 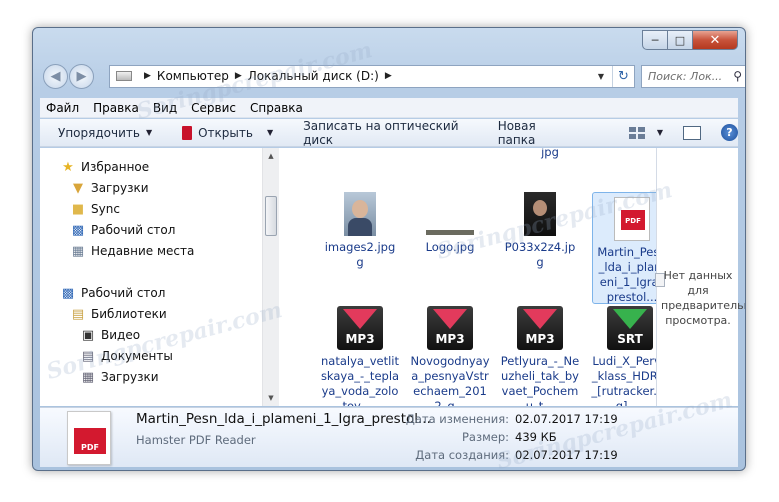 What do you see at coordinates (119, 377) in the screenshot?
I see `nav-downloads-library: ▦ Загрузки` at bounding box center [119, 377].